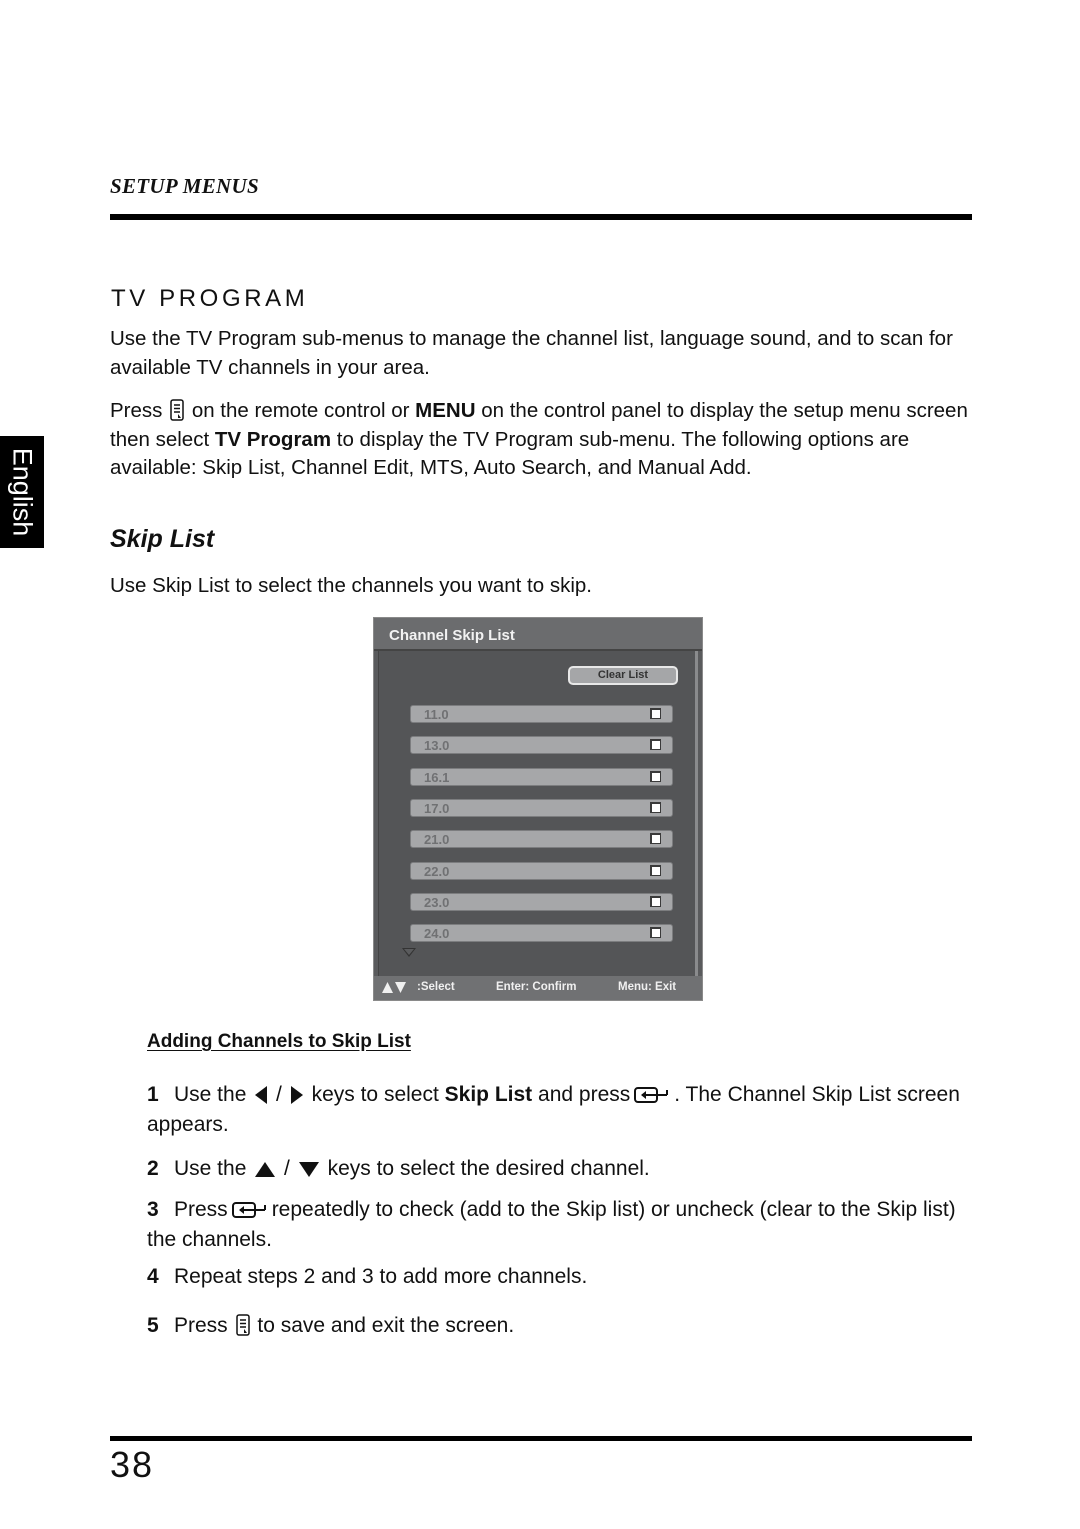 Image resolution: width=1080 pixels, height=1529 pixels. What do you see at coordinates (184, 186) in the screenshot?
I see `running-head: SETUP MENUS` at bounding box center [184, 186].